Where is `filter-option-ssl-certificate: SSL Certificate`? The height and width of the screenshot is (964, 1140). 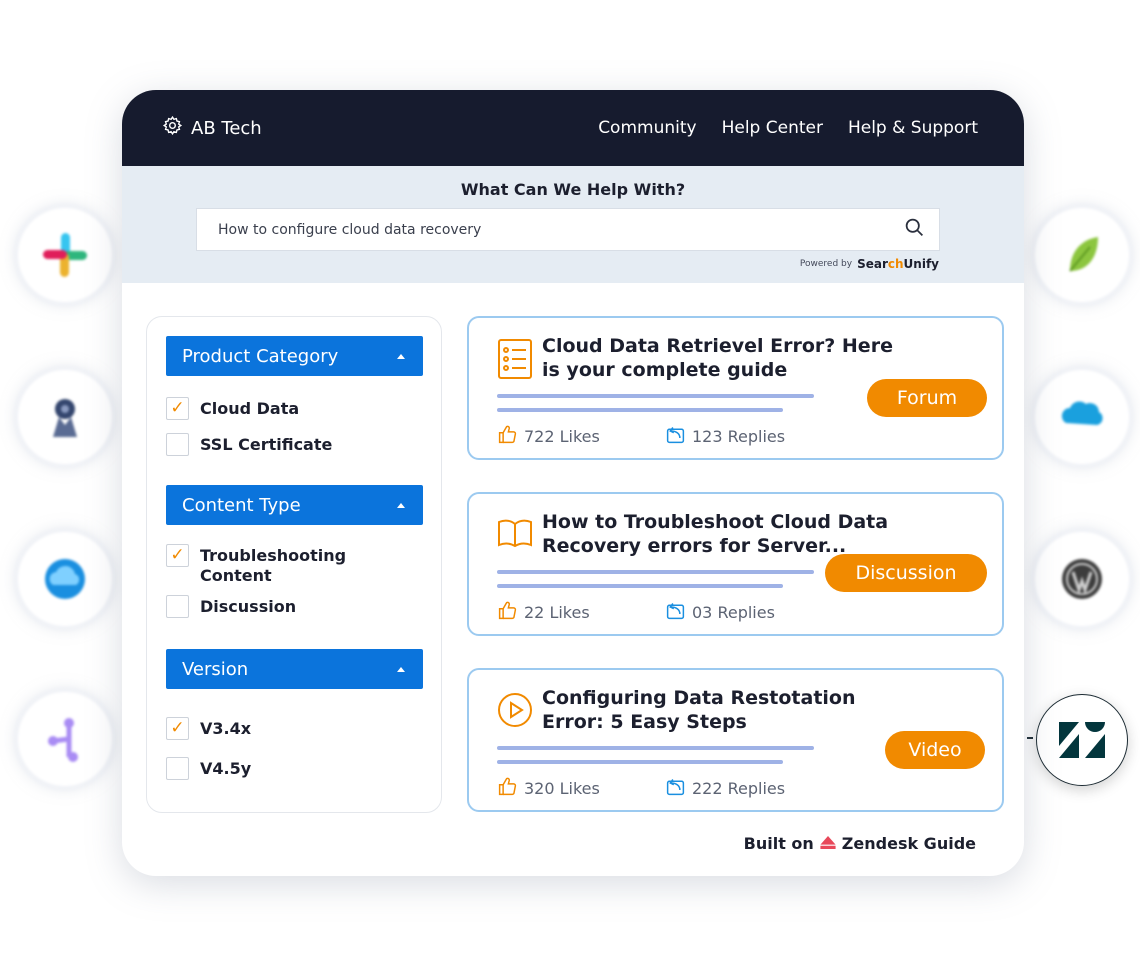 filter-option-ssl-certificate: SSL Certificate is located at coordinates (249, 444).